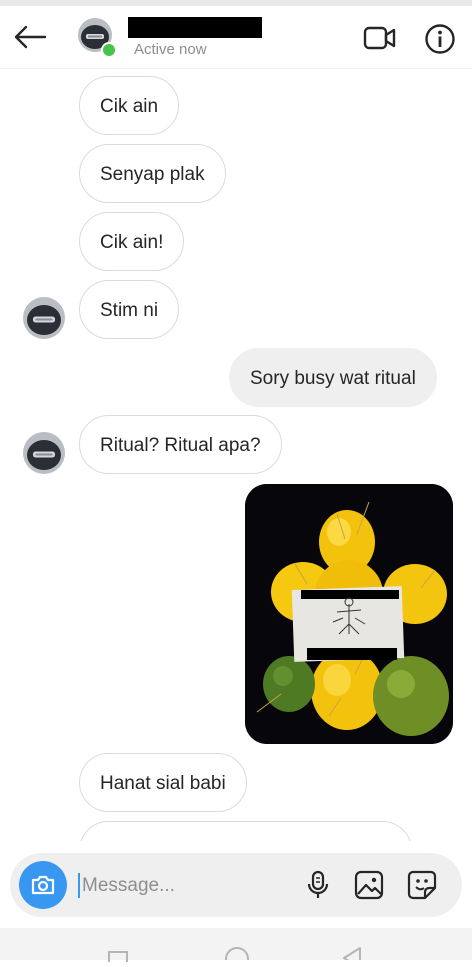 The width and height of the screenshot is (472, 967). I want to click on gallery-icon, so click(369, 885).